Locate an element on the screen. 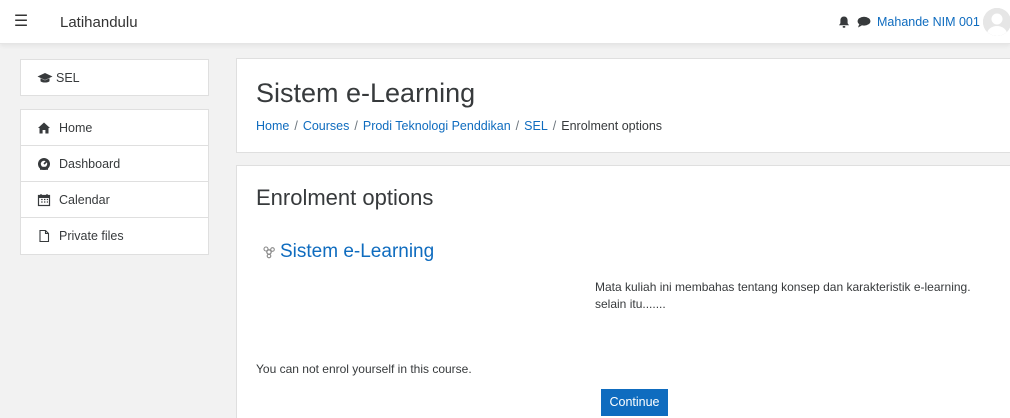  sidebar-course-block: SEL is located at coordinates (114, 77).